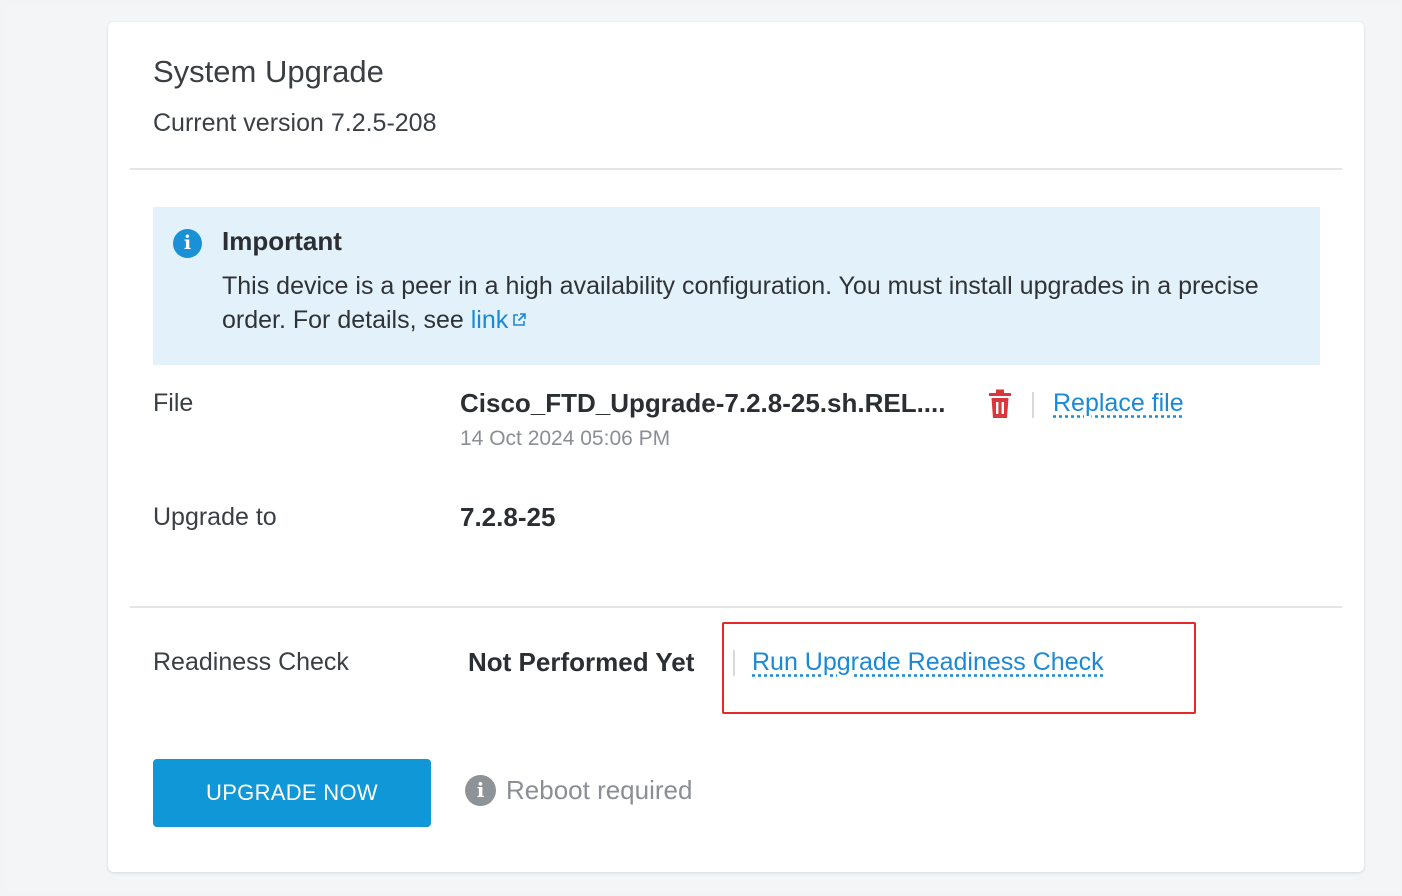  Describe the element at coordinates (736, 607) in the screenshot. I see `readiness-divider` at that location.